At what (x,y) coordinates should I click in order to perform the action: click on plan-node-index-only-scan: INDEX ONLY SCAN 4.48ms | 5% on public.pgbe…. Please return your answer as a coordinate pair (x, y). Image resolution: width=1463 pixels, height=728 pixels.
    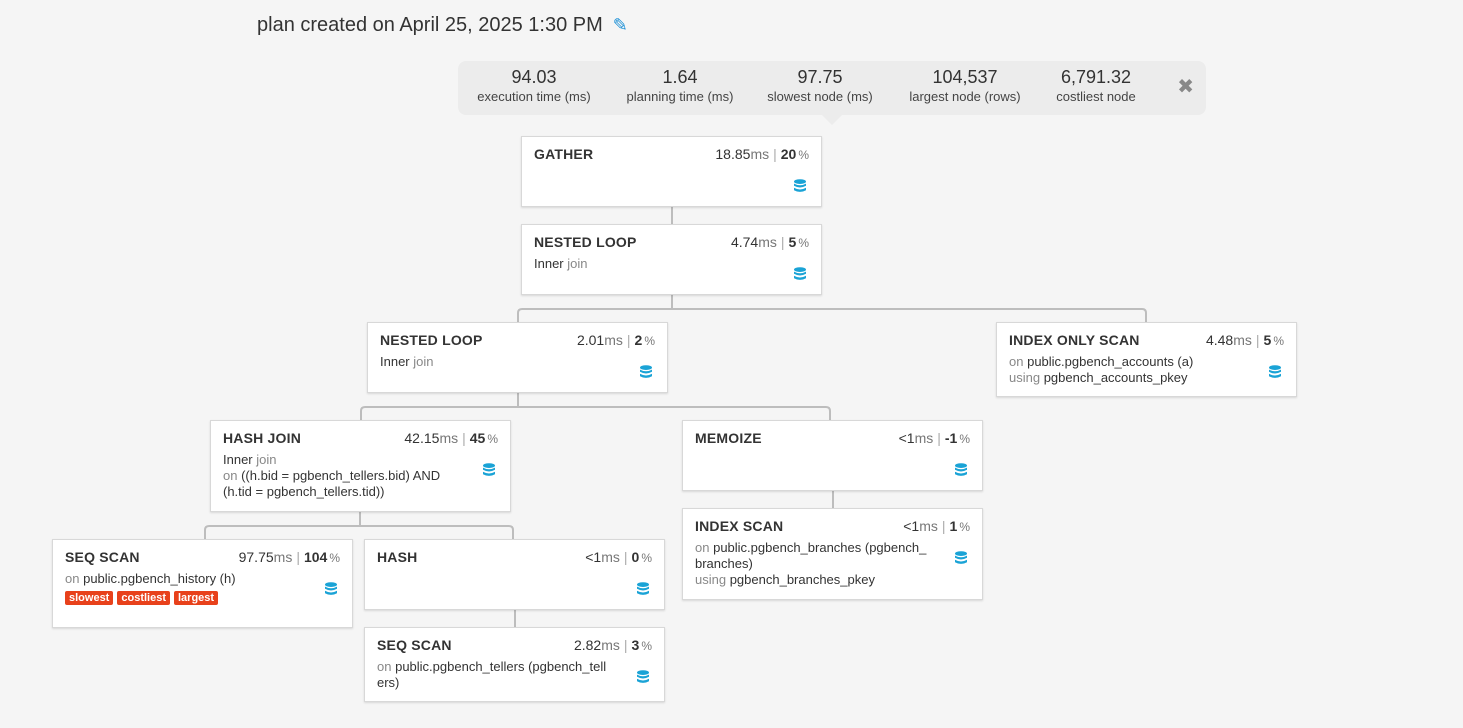
    Looking at the image, I should click on (1146, 359).